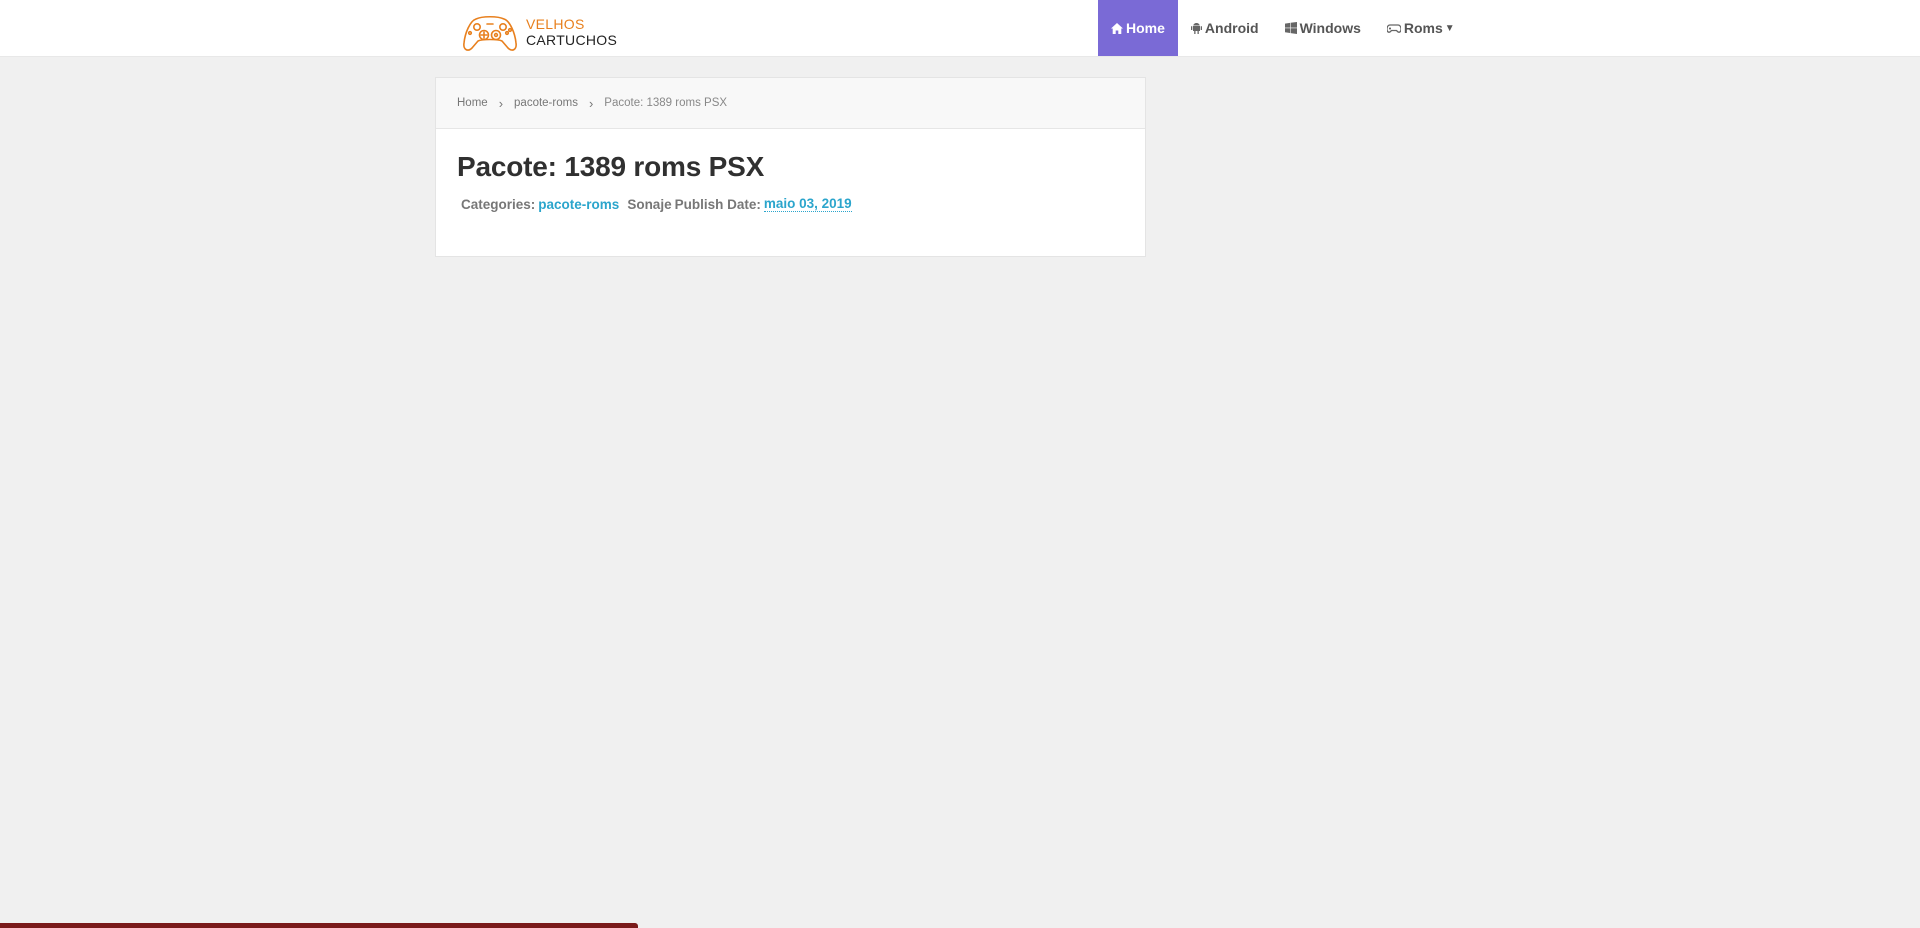 Image resolution: width=1920 pixels, height=928 pixels. Describe the element at coordinates (1231, 28) in the screenshot. I see `nav-label-android: Android` at that location.